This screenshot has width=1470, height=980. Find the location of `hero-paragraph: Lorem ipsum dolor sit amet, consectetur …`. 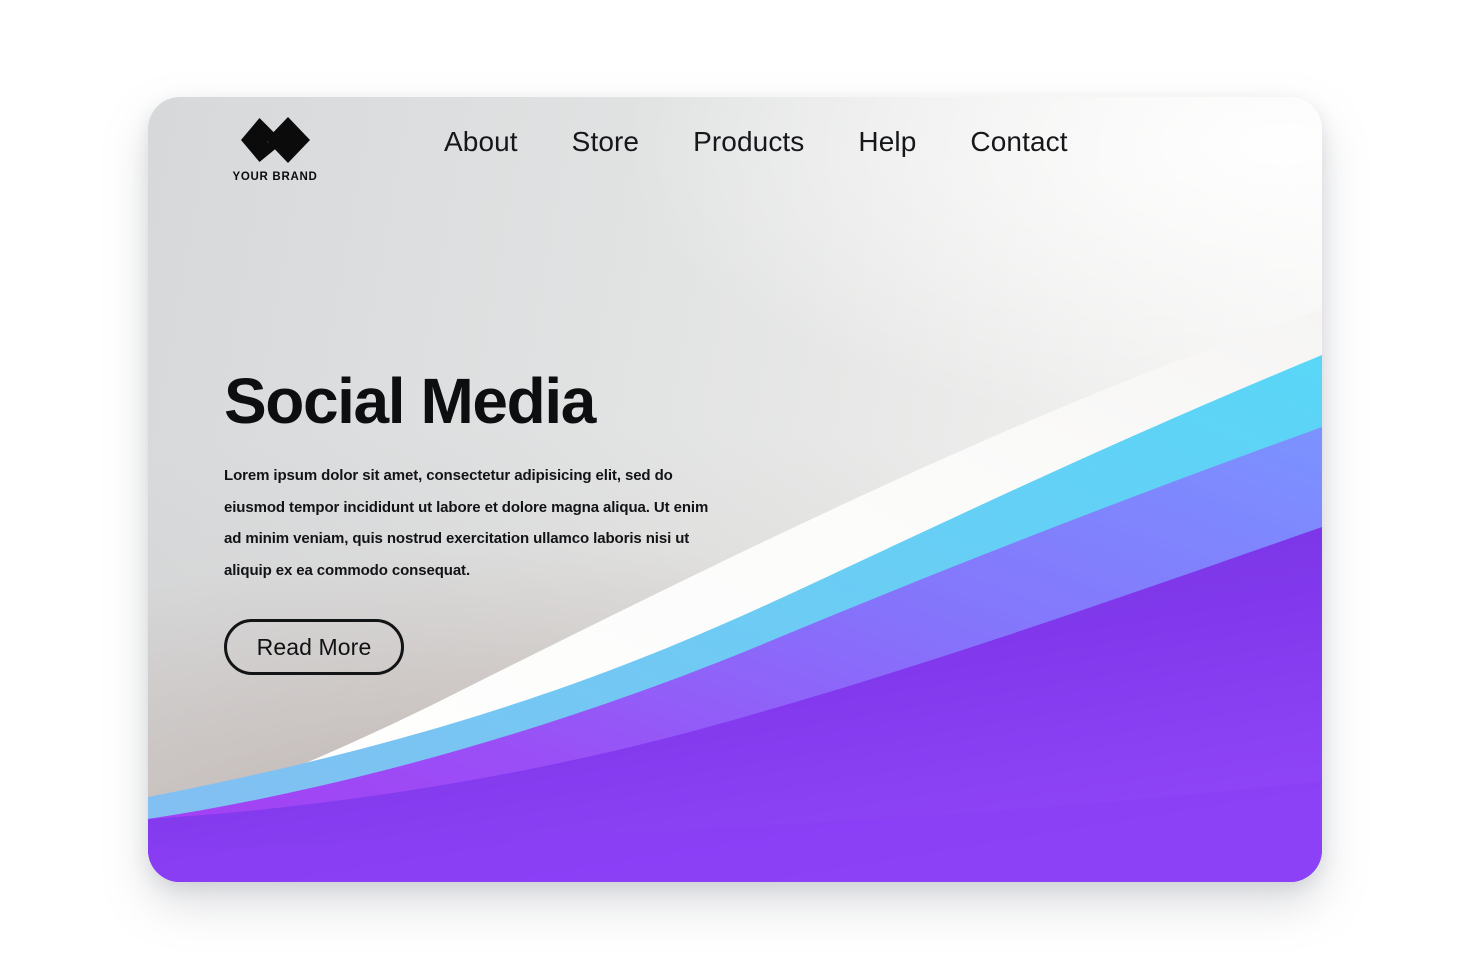

hero-paragraph: Lorem ipsum dolor sit amet, consectetur … is located at coordinates (466, 523).